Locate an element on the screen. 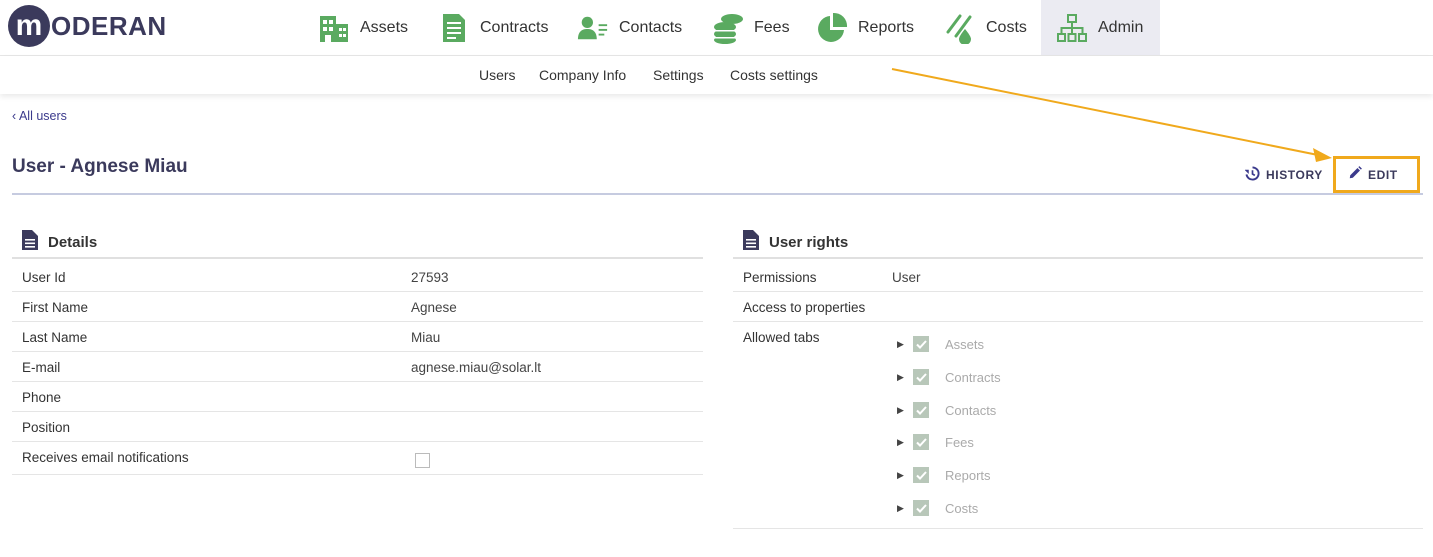  building-icon is located at coordinates (334, 28).